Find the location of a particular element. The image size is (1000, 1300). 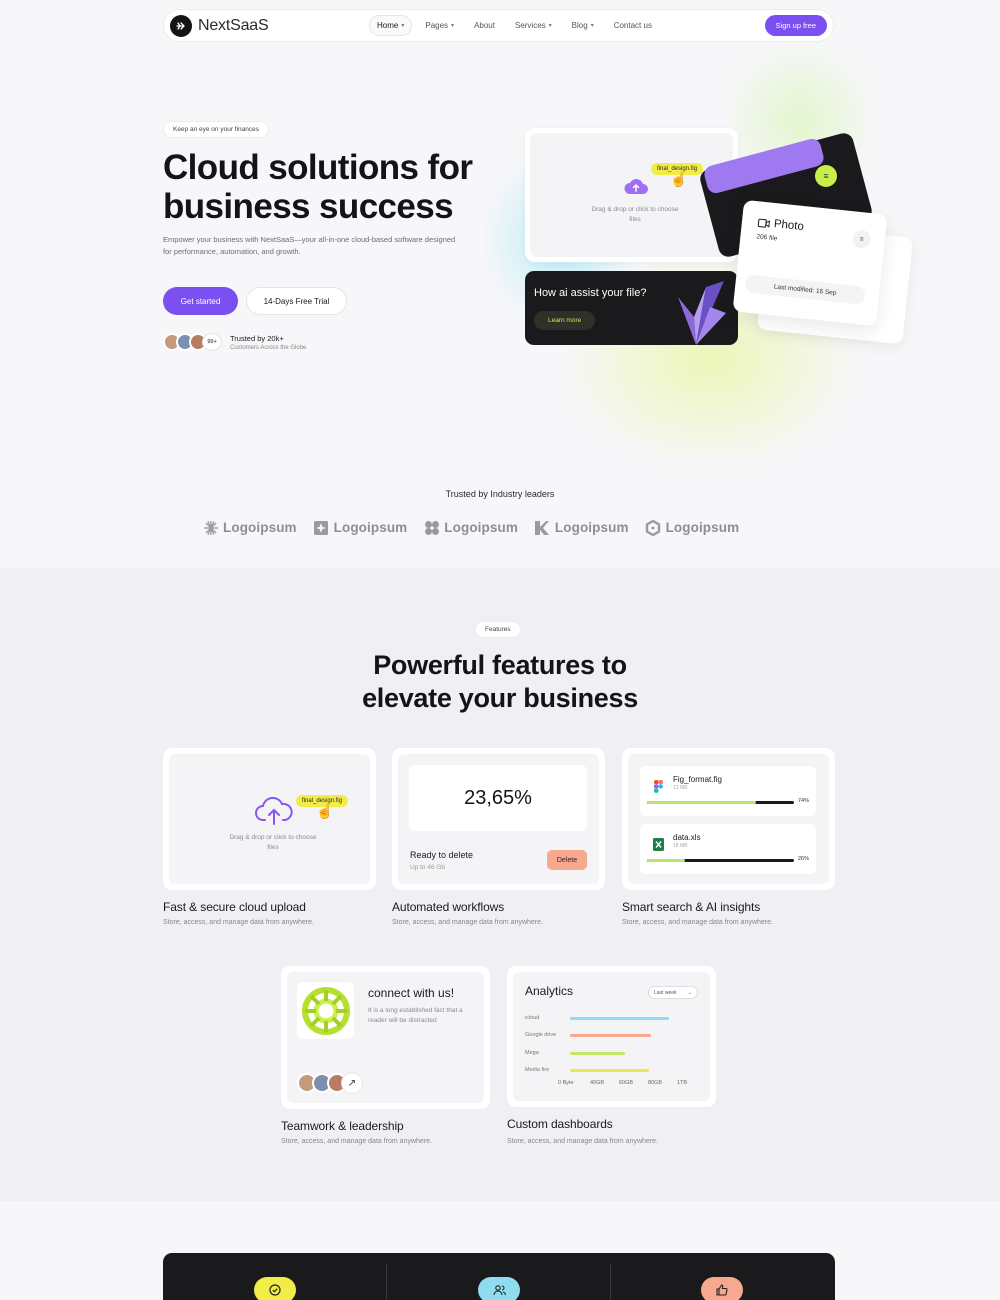

check-circle-icon is located at coordinates (275, 1288).